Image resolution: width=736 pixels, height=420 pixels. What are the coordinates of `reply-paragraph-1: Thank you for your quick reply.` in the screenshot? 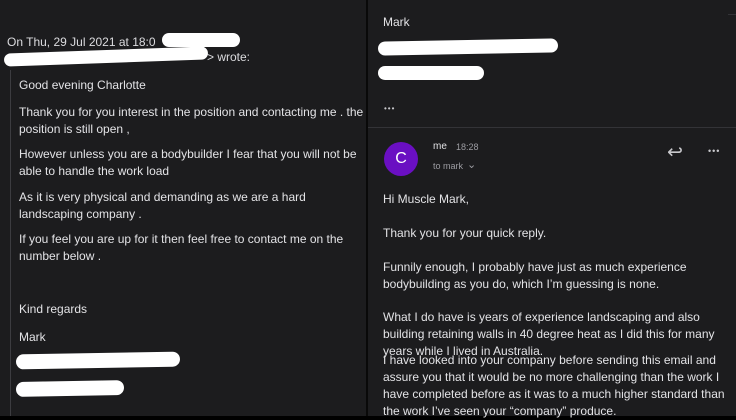 It's located at (465, 233).